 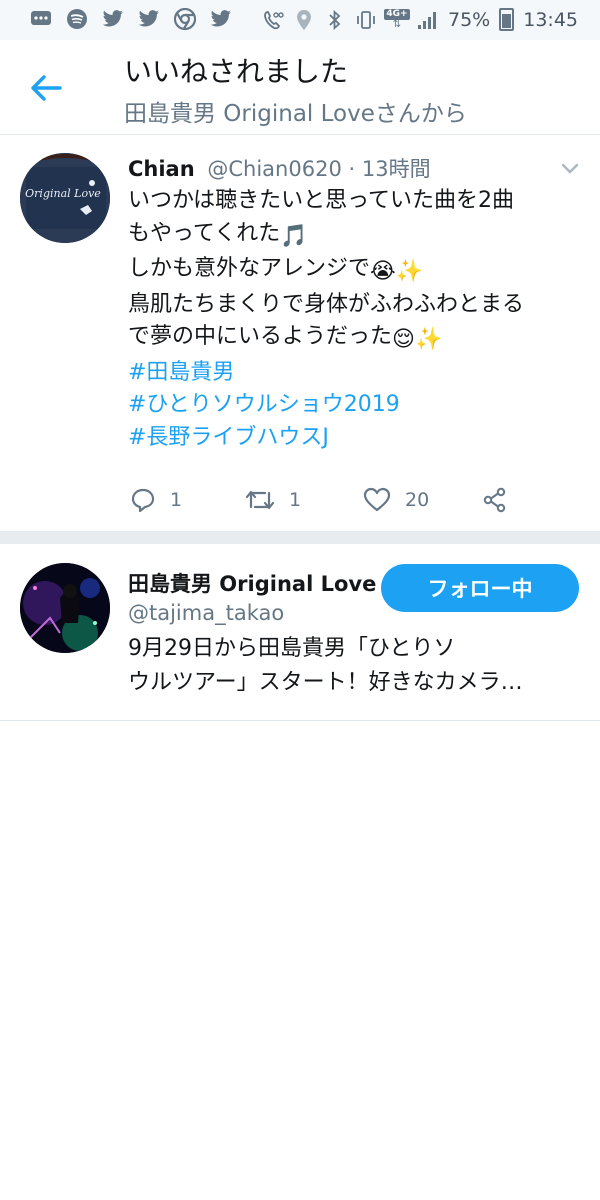 What do you see at coordinates (550, 19) in the screenshot?
I see `clock: 13:45` at bounding box center [550, 19].